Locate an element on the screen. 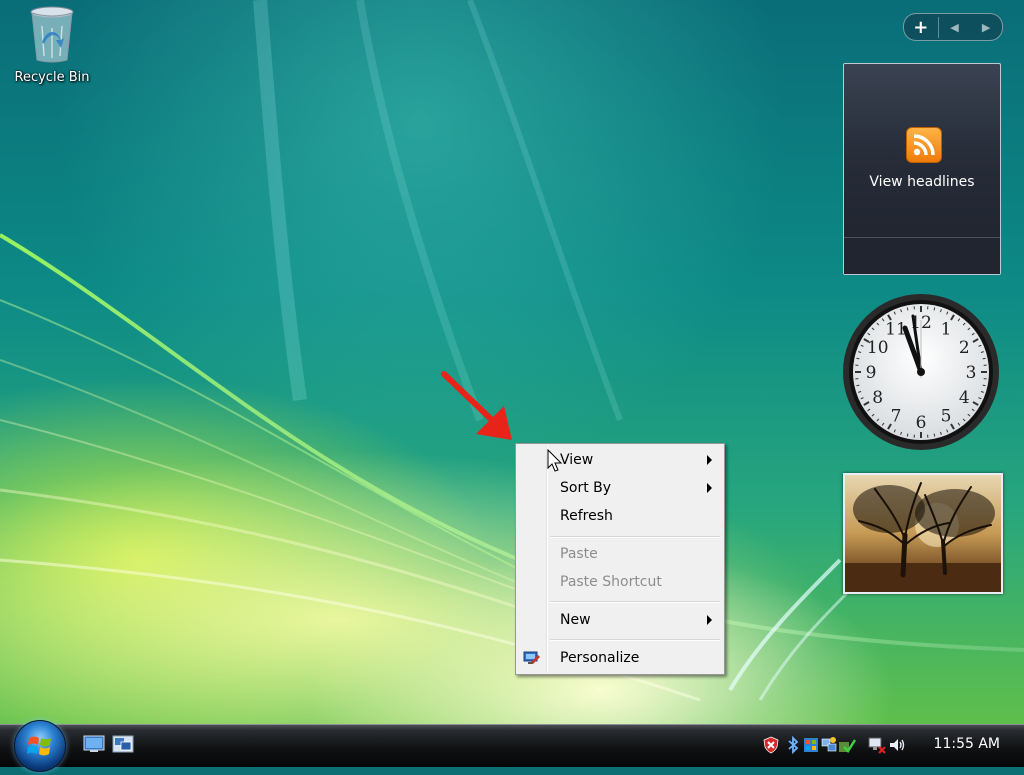 This screenshot has height=775, width=1024. show-desktop-button is located at coordinates (94, 744).